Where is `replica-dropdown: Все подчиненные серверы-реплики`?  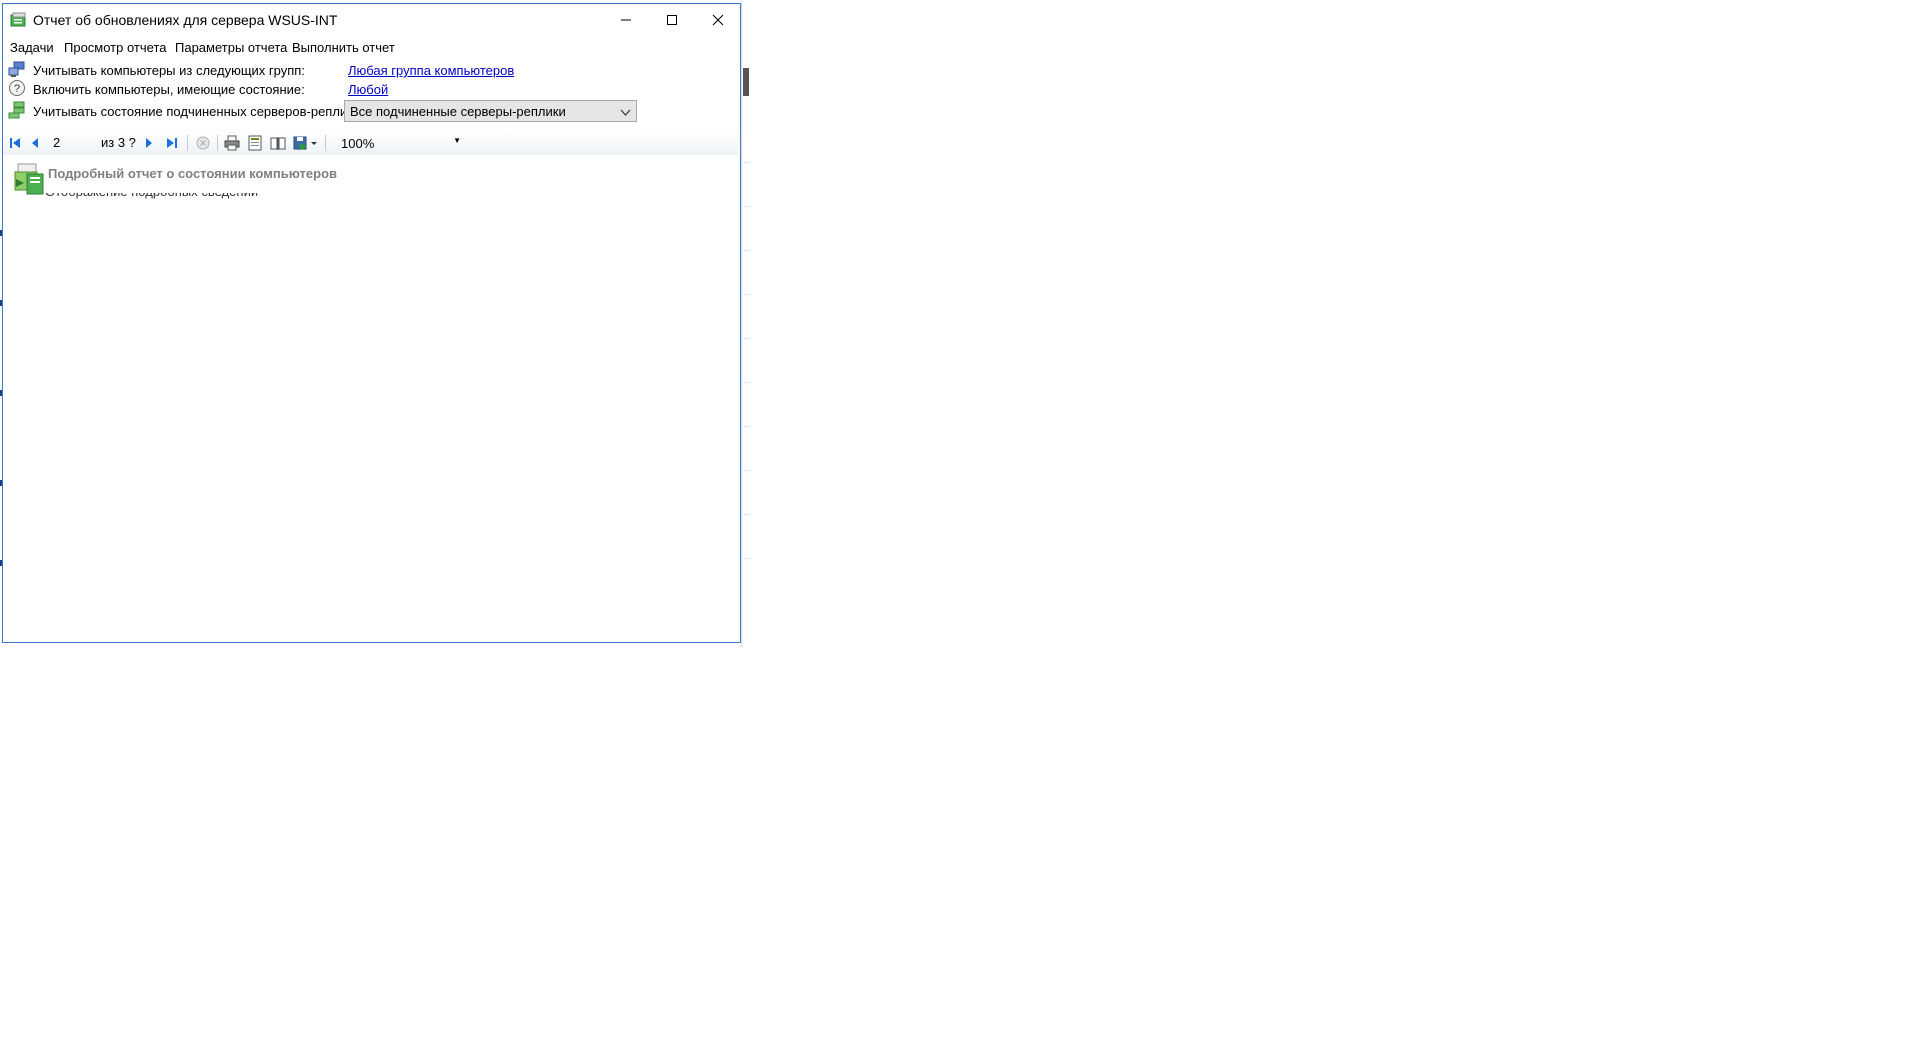
replica-dropdown: Все подчиненные серверы-реплики is located at coordinates (490, 111).